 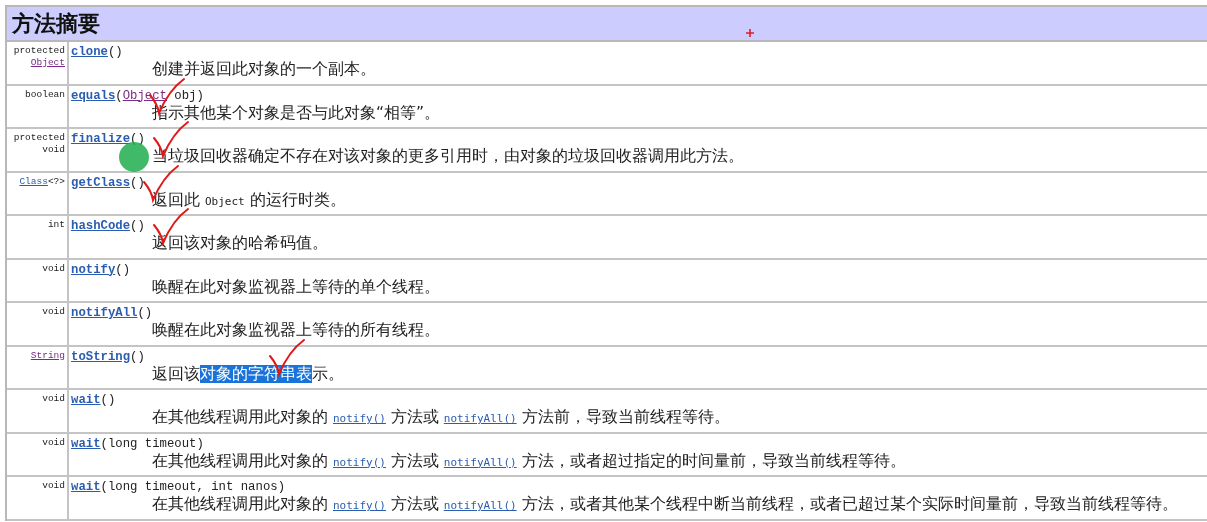 What do you see at coordinates (89, 52) in the screenshot?
I see `method-link: clone` at bounding box center [89, 52].